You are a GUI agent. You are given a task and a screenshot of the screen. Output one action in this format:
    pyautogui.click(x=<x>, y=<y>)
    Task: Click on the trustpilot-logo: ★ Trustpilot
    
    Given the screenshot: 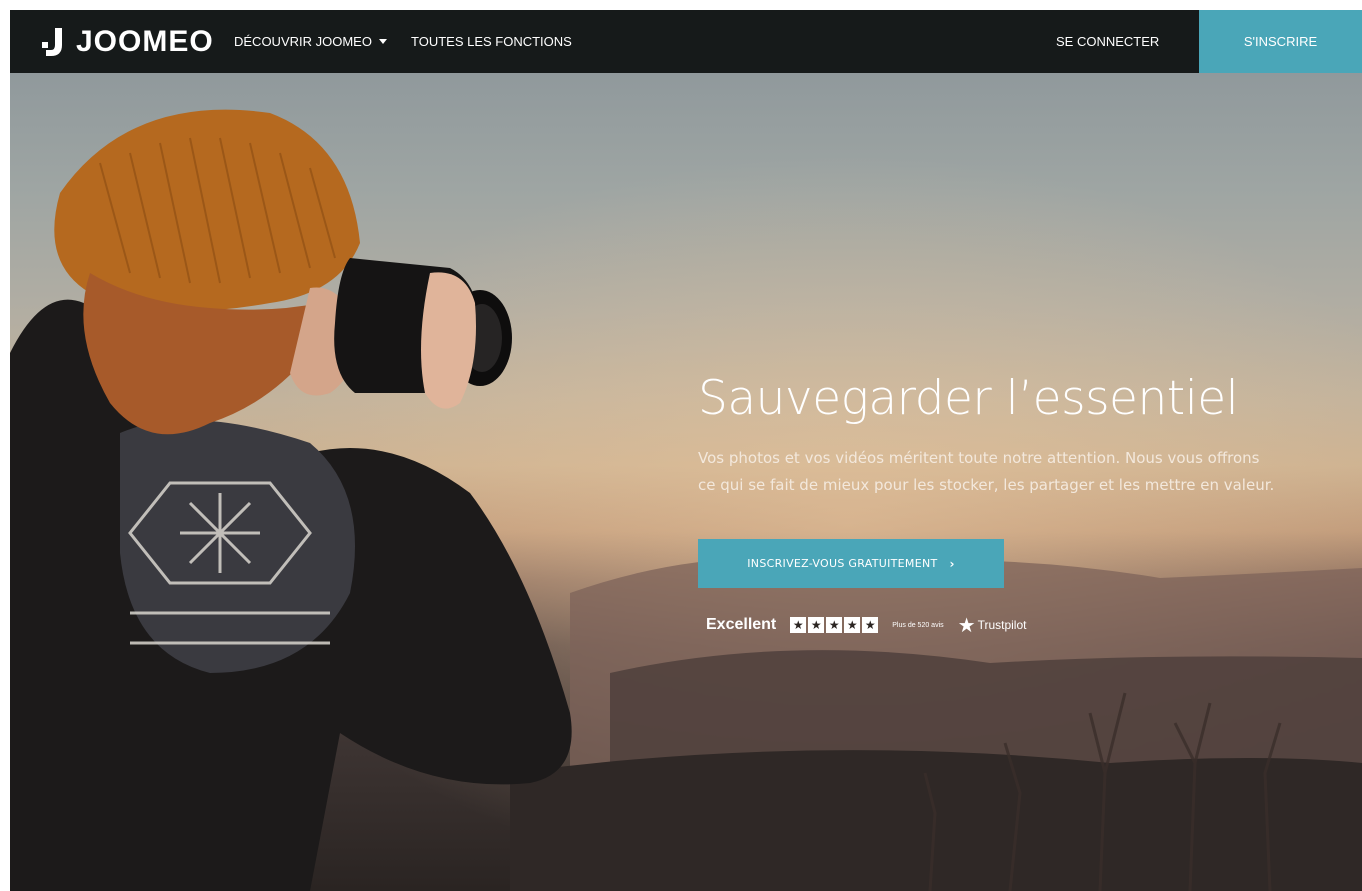 What is the action you would take?
    pyautogui.click(x=992, y=625)
    